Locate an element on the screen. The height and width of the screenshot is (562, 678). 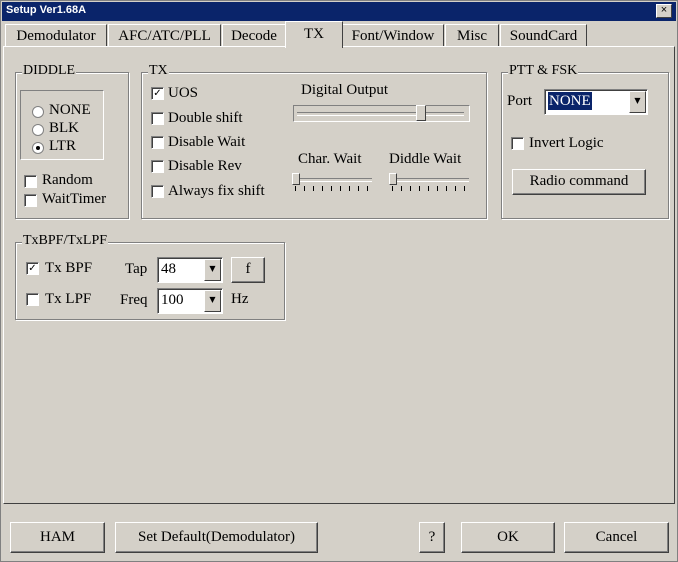
tap-label: Tap is located at coordinates (136, 269).